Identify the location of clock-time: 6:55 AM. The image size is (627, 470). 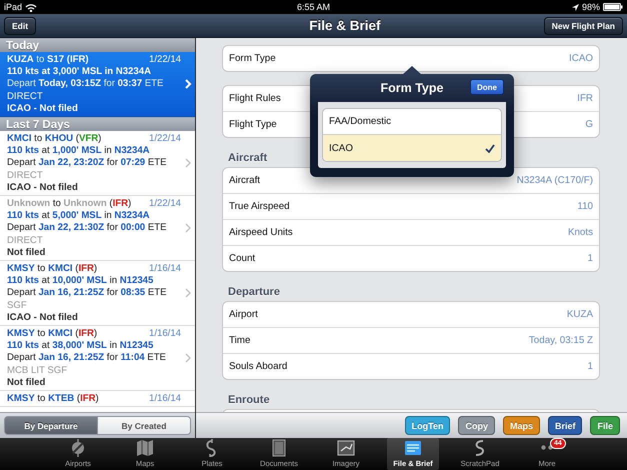
(313, 7).